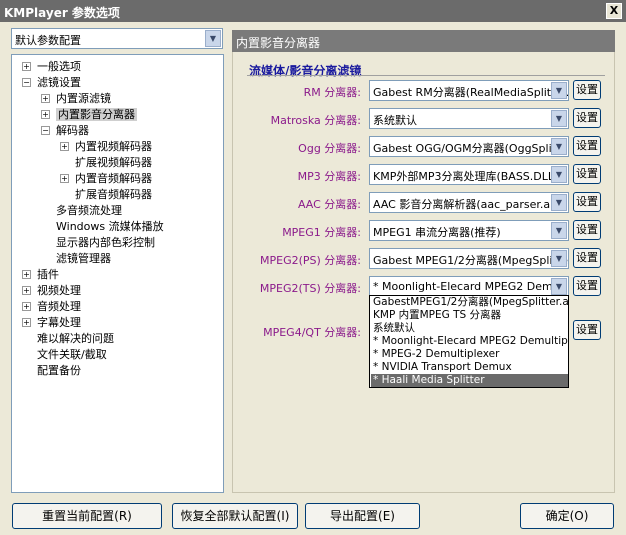 Image resolution: width=626 pixels, height=535 pixels. Describe the element at coordinates (315, 120) in the screenshot. I see `splitter-label: Matroska 分离器:` at that location.